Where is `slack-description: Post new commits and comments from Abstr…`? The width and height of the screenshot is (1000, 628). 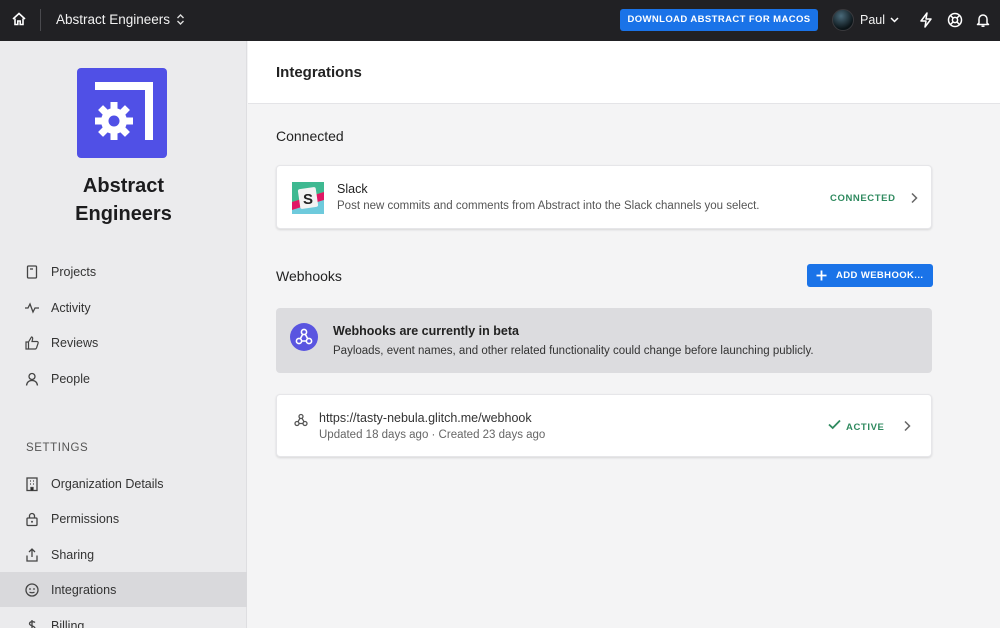 slack-description: Post new commits and comments from Abstr… is located at coordinates (548, 206).